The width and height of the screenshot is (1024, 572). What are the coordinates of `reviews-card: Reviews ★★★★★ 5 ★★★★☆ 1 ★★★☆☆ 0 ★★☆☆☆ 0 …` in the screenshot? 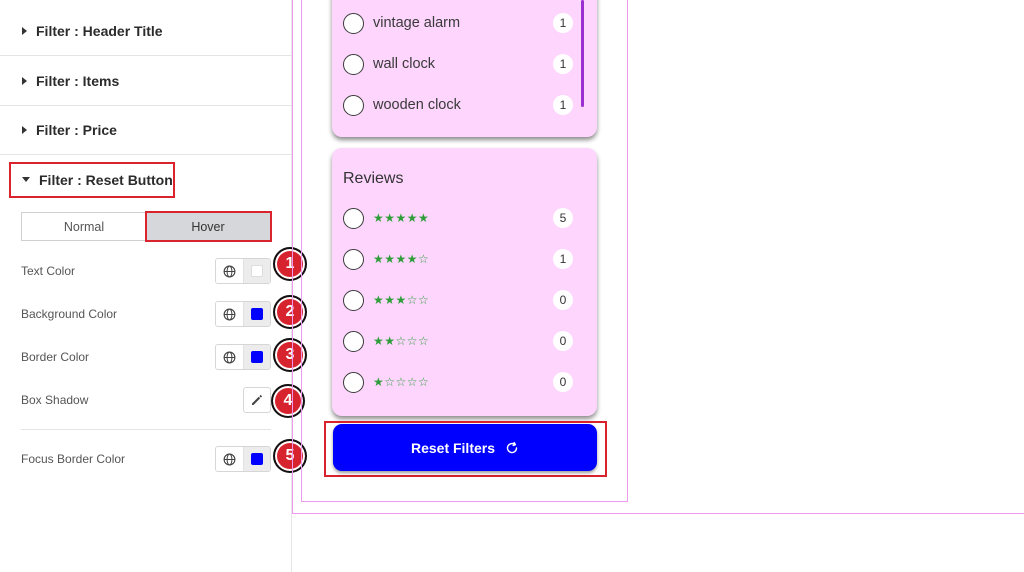 It's located at (464, 282).